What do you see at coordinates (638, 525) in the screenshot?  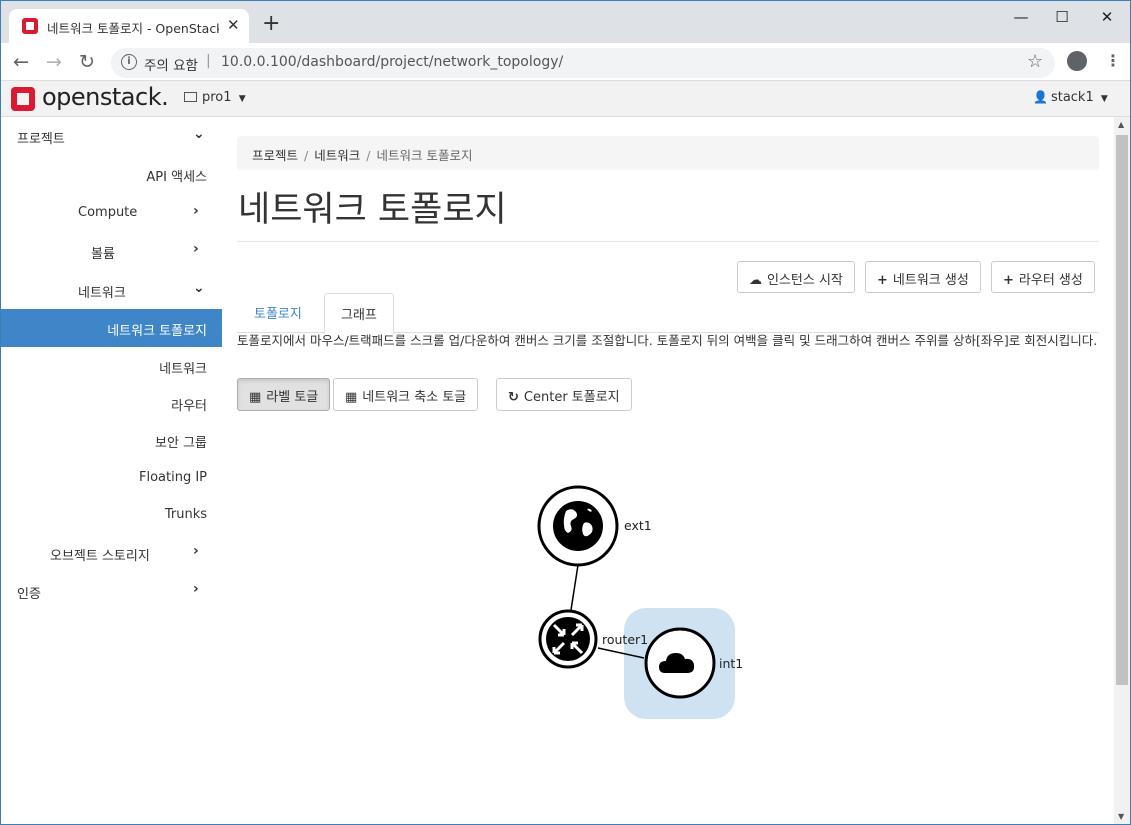 I see `node-label-ext1: ext1` at bounding box center [638, 525].